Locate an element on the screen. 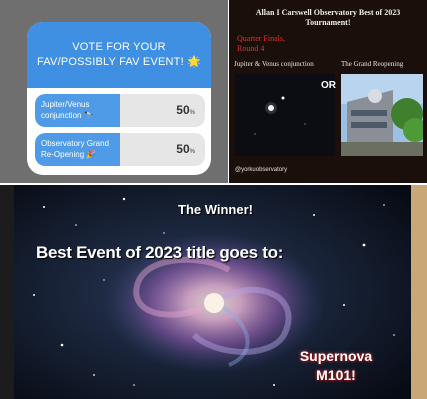 The image size is (427, 399). versus-text: OR is located at coordinates (328, 85).